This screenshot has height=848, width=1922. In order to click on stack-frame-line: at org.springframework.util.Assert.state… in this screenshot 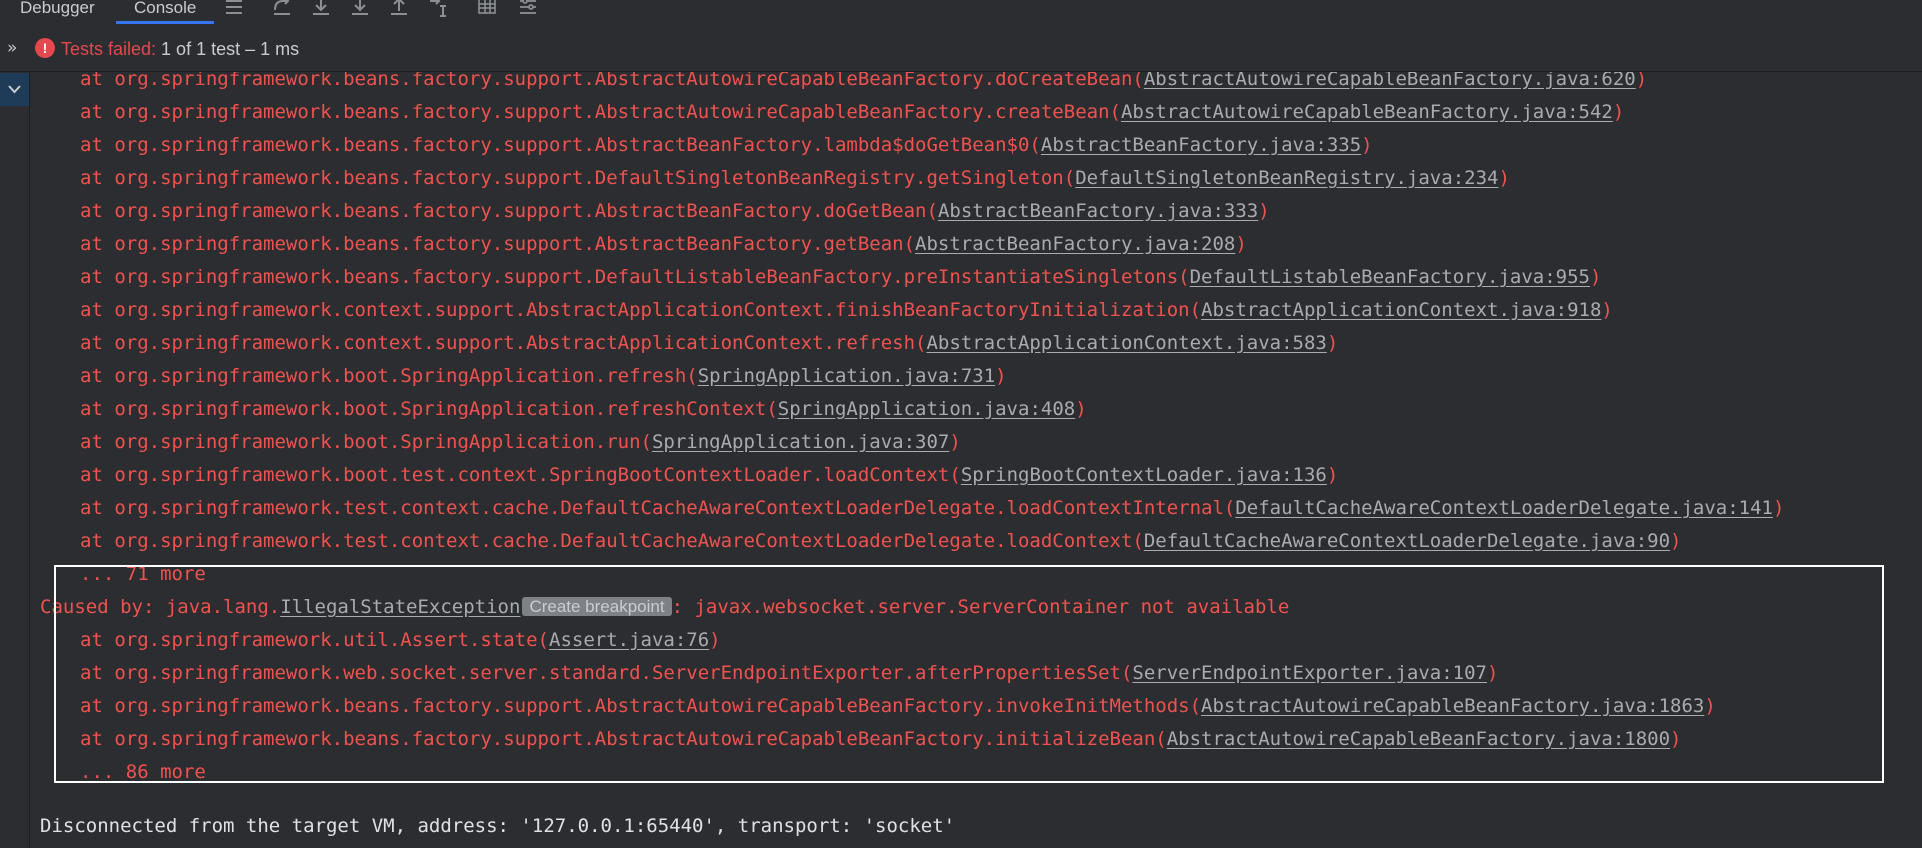, I will do `click(400, 640)`.